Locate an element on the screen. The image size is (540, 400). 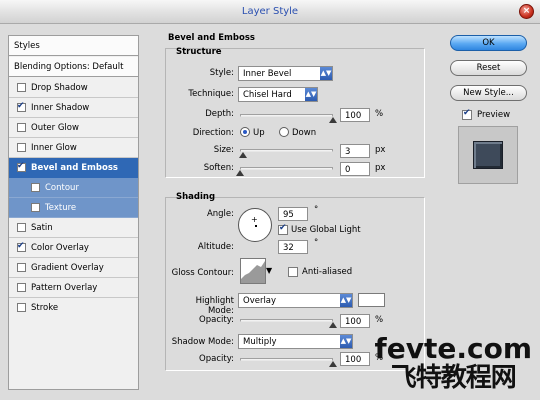
shadow-mode-select: Multiply ▲▼ is located at coordinates (295, 341).